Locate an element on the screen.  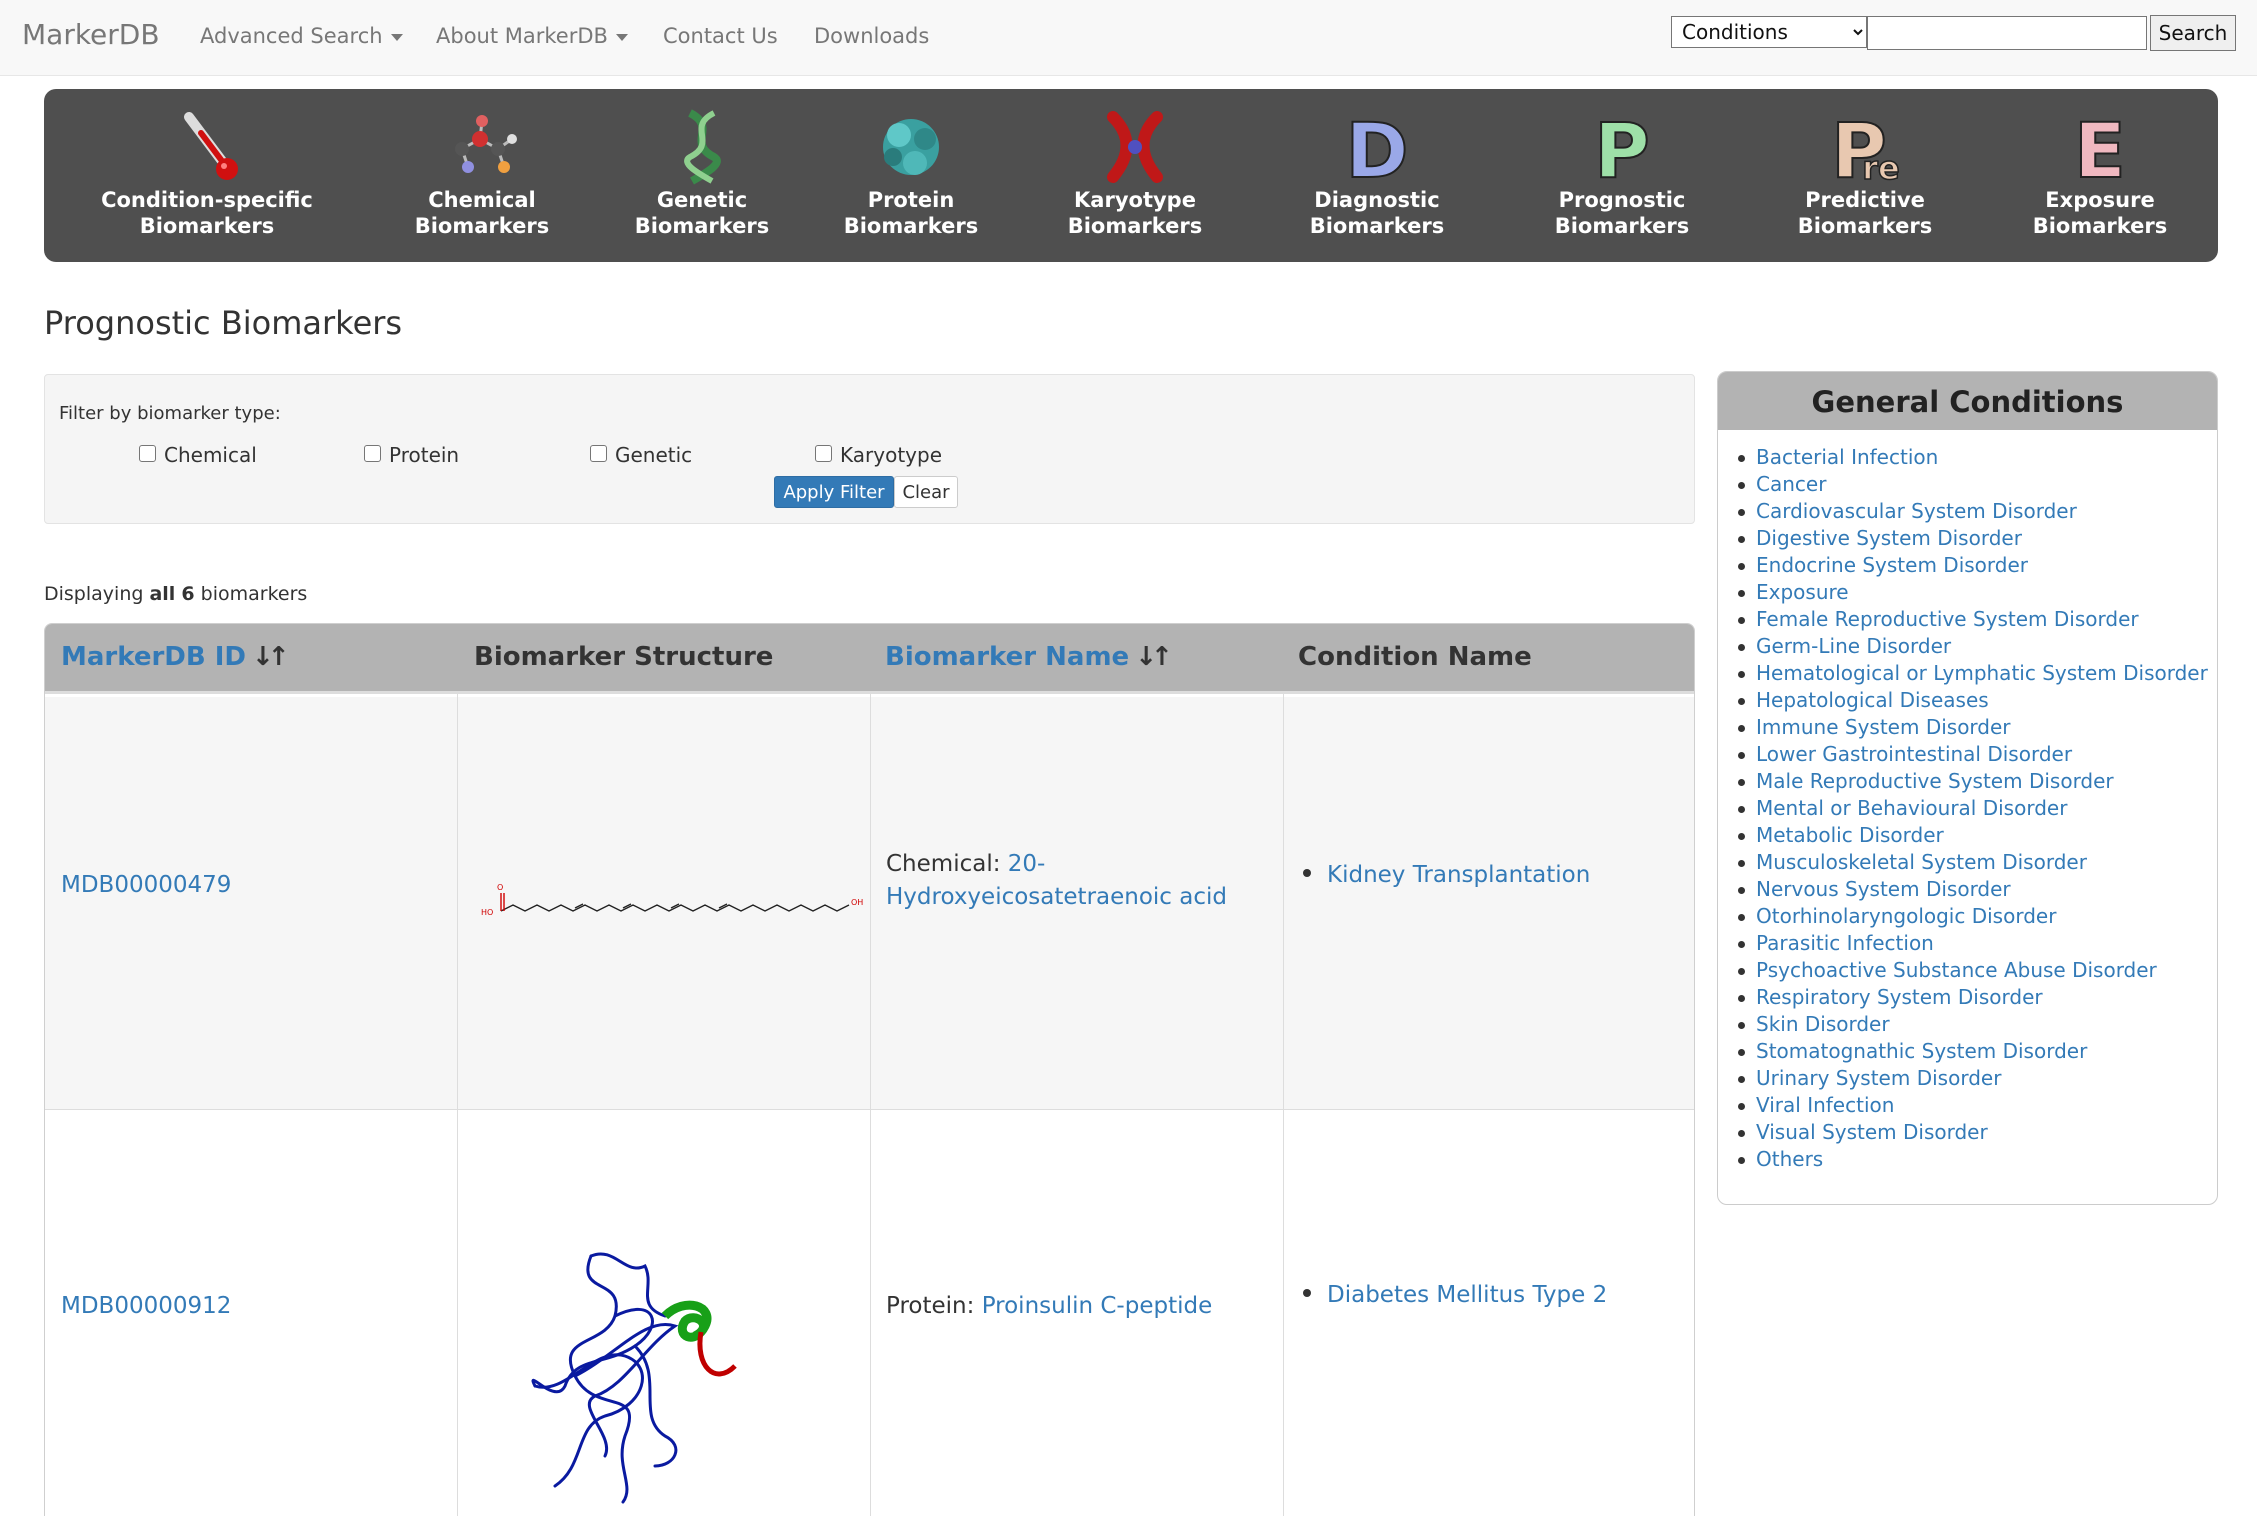
results-suffix: biomarkers is located at coordinates (254, 594).